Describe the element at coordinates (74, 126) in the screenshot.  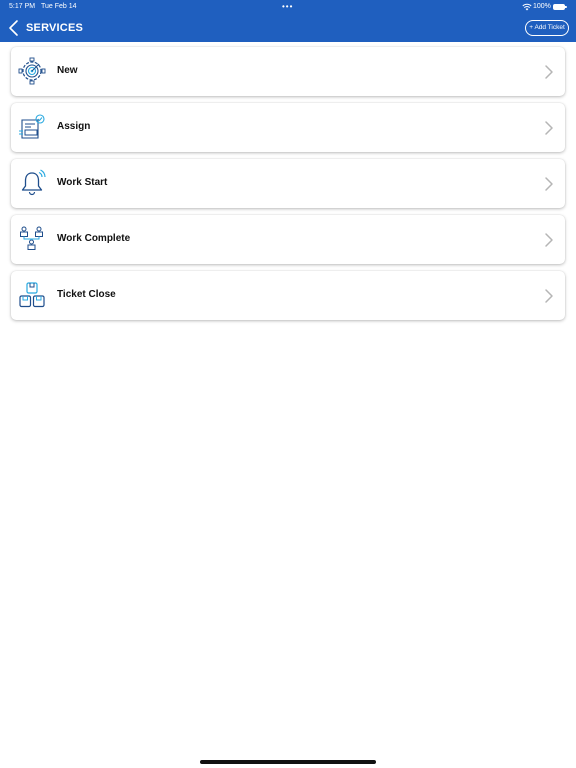
I see `service-label: Assign` at that location.